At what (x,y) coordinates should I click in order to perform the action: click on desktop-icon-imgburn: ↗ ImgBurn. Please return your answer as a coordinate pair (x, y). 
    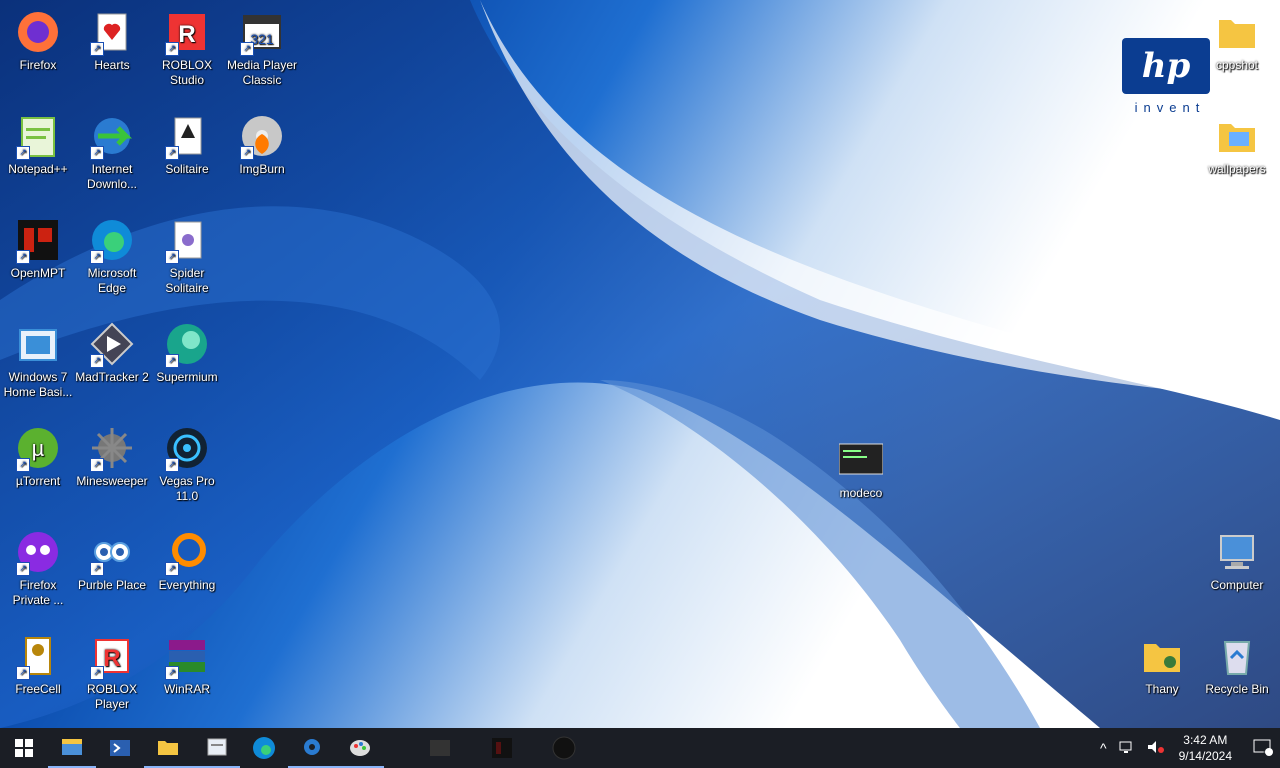
    Looking at the image, I should click on (262, 144).